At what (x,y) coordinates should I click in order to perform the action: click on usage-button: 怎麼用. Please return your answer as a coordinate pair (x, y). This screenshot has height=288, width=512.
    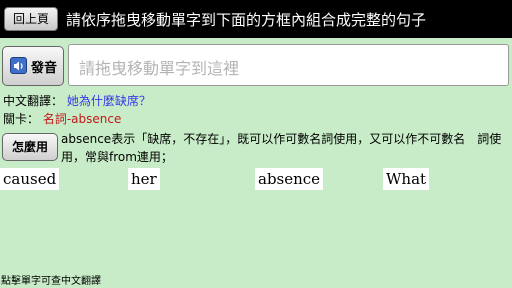
    Looking at the image, I should click on (30, 147).